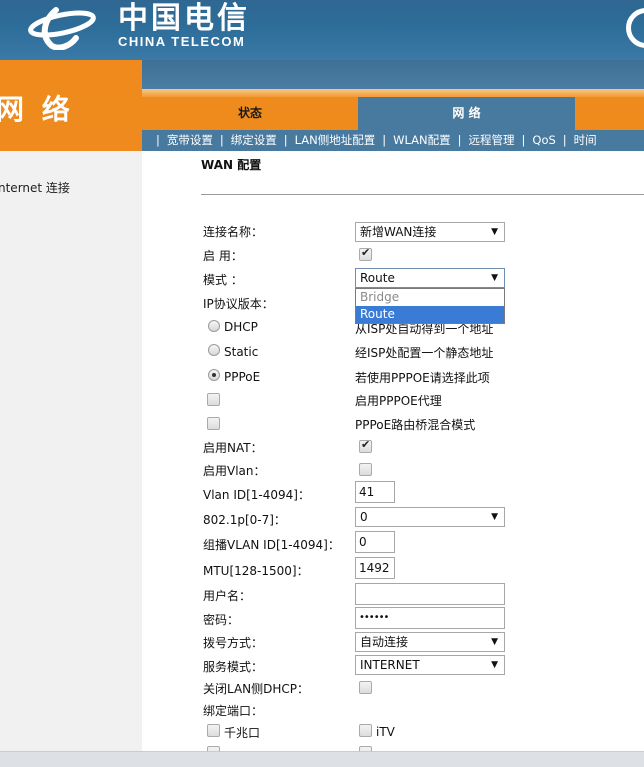 The height and width of the screenshot is (767, 644). I want to click on service-mode-select: INTERNET ▼, so click(430, 665).